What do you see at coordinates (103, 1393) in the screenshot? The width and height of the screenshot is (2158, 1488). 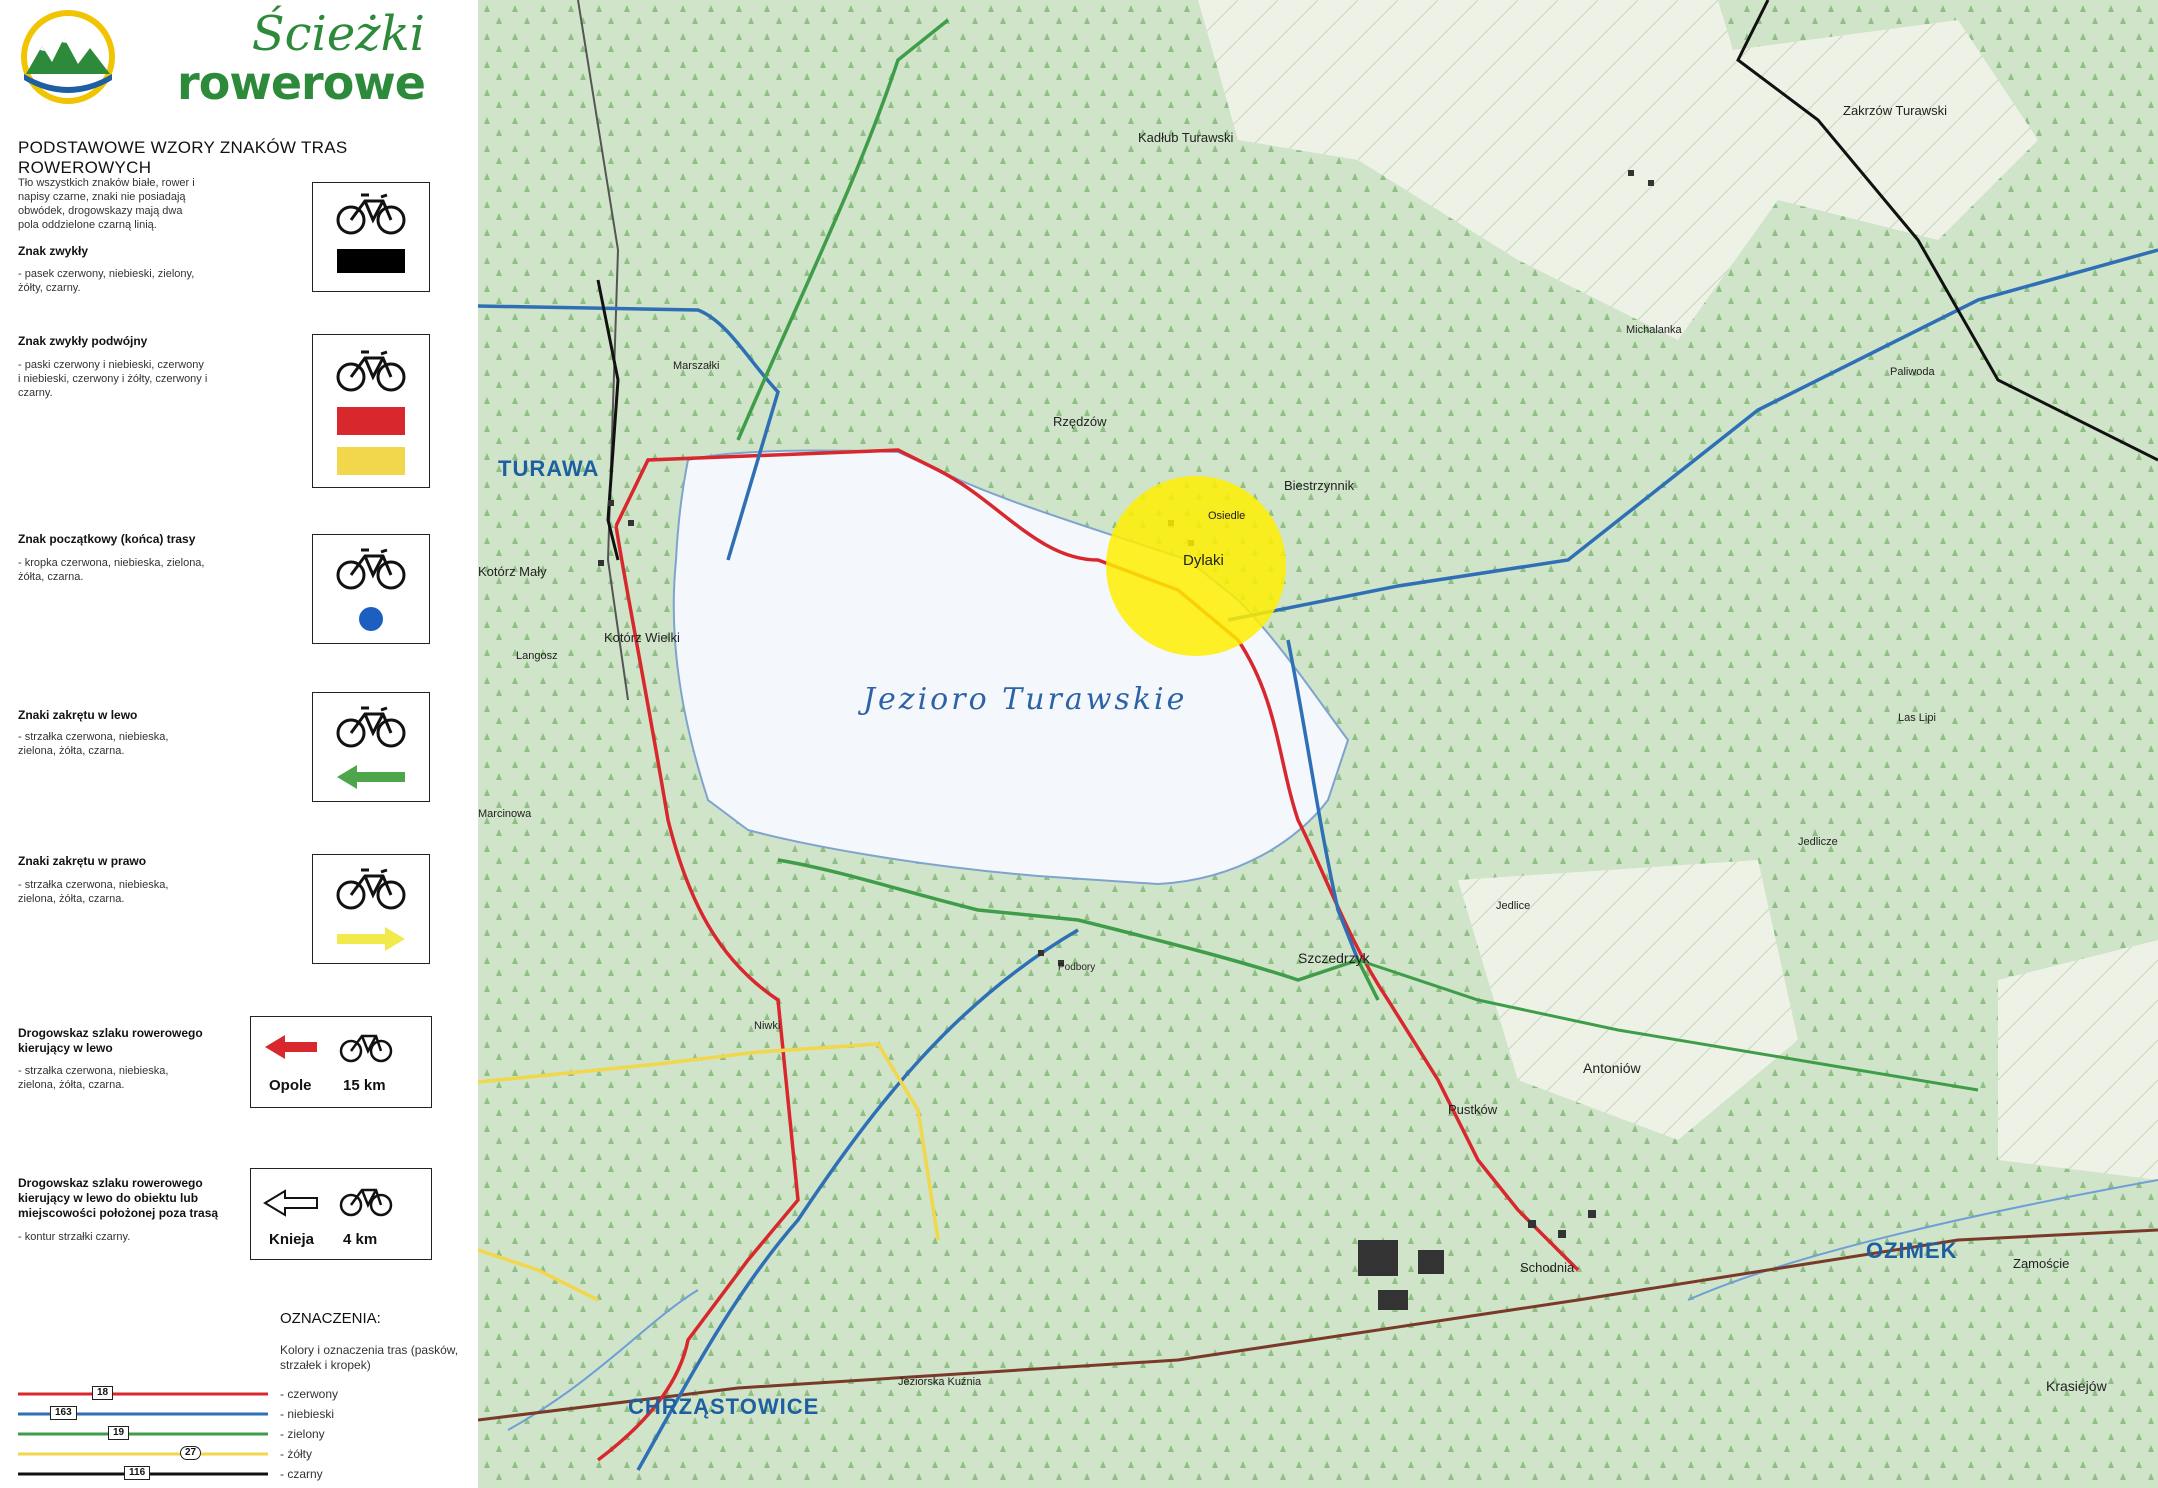 I see `route-badge-red: 18` at bounding box center [103, 1393].